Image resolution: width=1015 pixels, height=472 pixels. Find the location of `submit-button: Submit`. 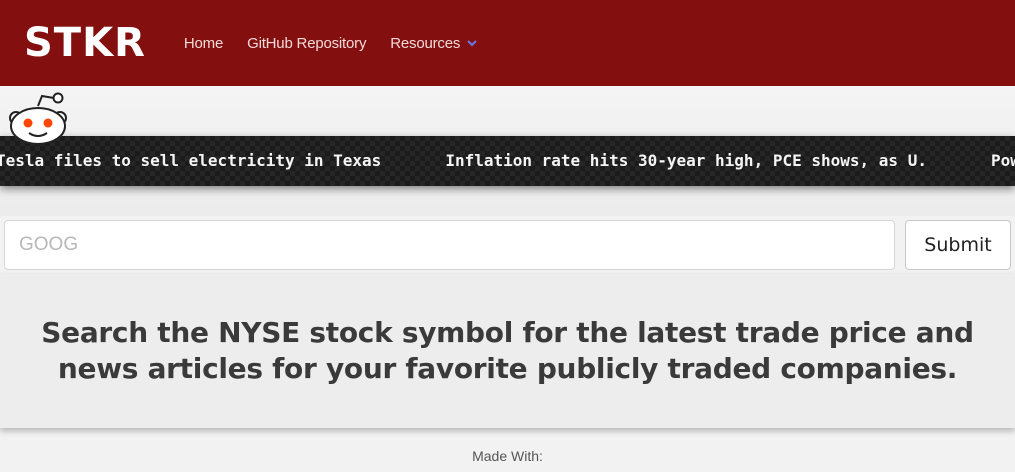

submit-button: Submit is located at coordinates (958, 245).